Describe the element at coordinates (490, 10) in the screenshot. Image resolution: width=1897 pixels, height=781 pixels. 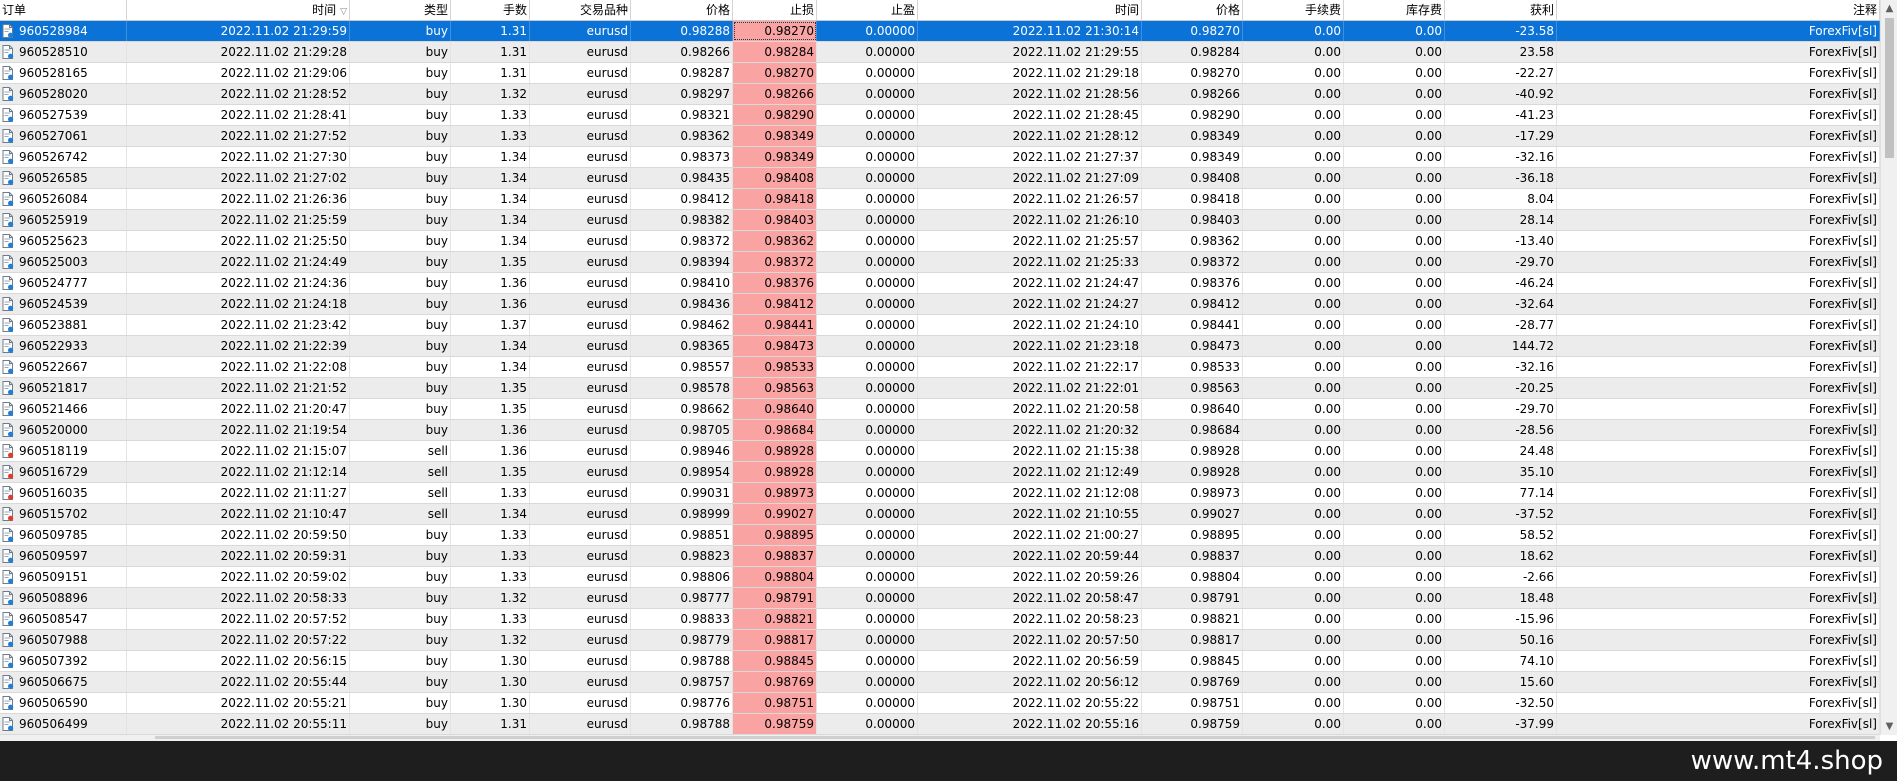
I see `column-header-lots: 手数` at that location.